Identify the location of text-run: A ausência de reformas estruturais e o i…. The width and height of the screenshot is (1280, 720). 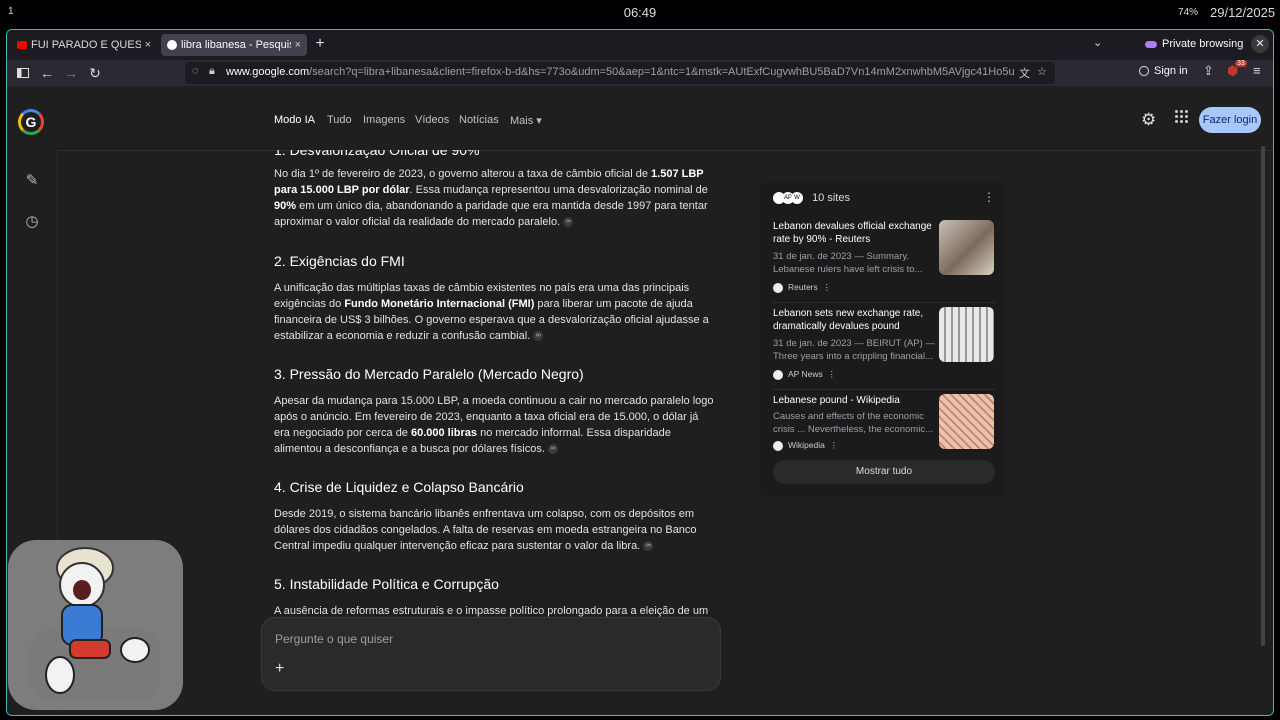
(491, 611).